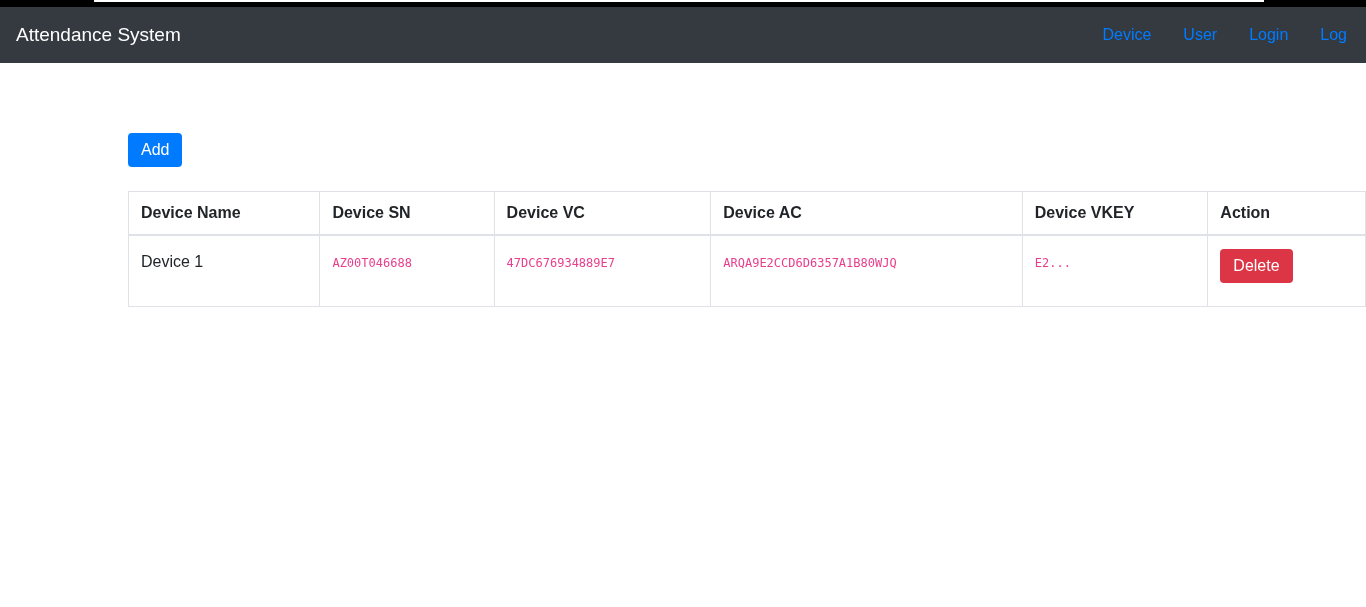  Describe the element at coordinates (1127, 35) in the screenshot. I see `nav-link: Device` at that location.